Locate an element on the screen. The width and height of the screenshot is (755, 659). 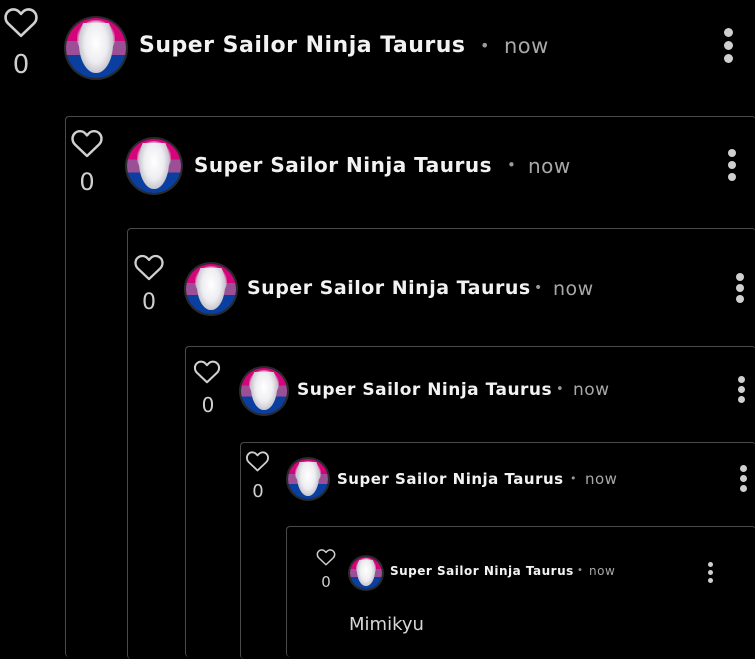
comment-text: Mimikyu is located at coordinates (386, 624).